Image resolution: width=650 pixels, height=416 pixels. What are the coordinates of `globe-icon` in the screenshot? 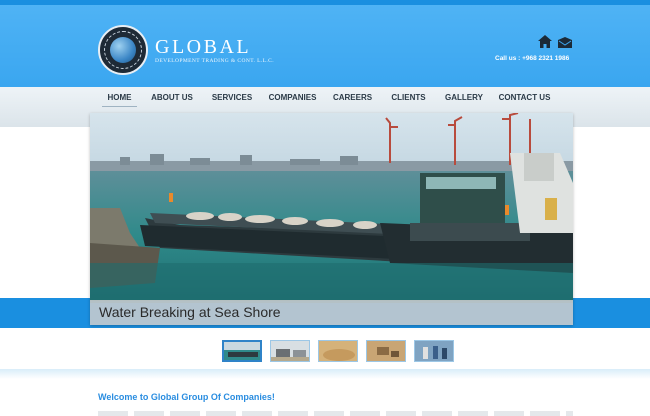 It's located at (123, 50).